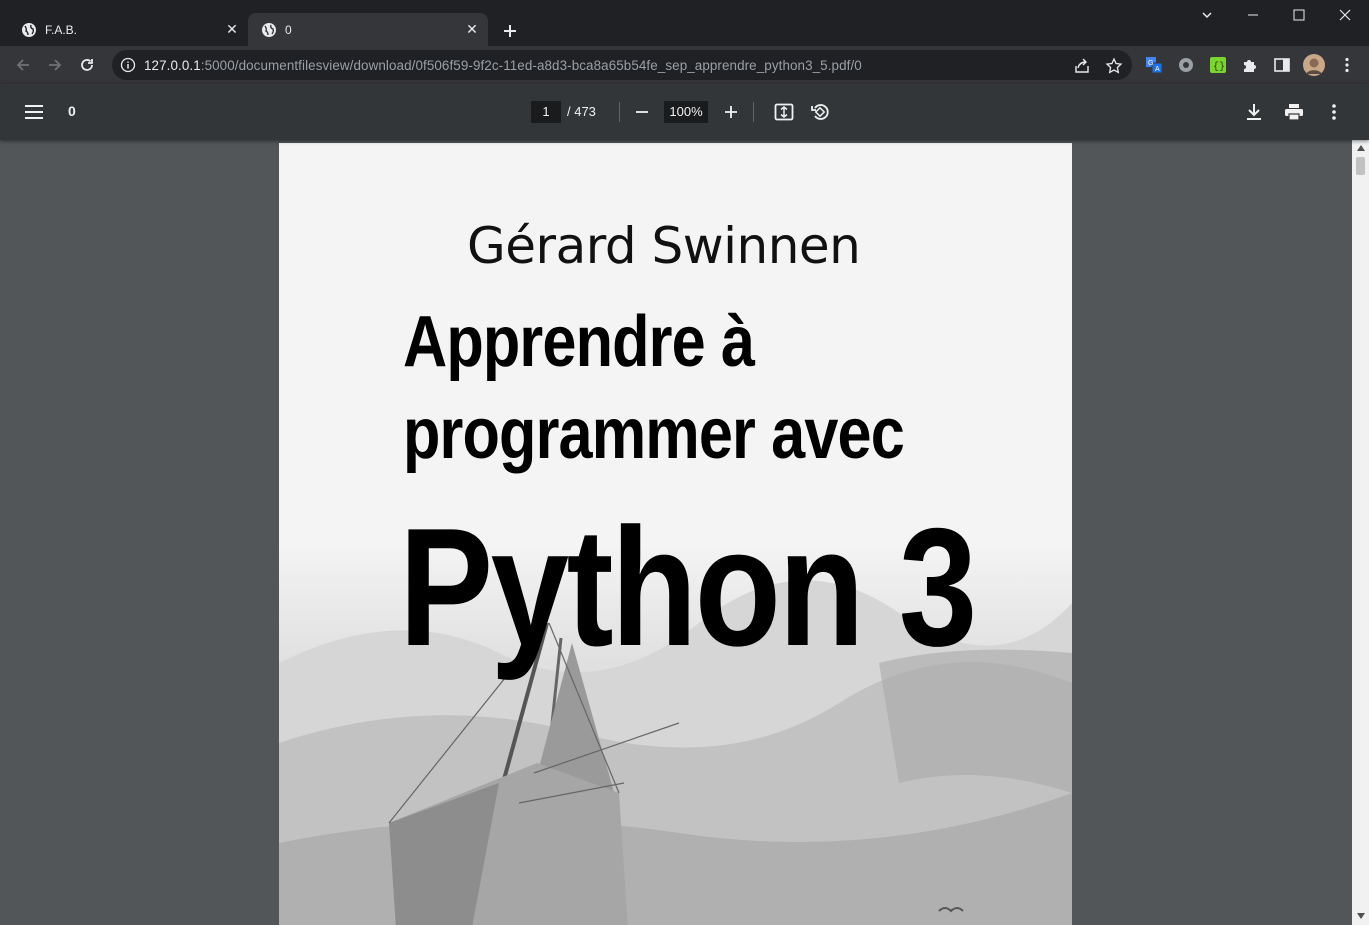 The image size is (1369, 925). What do you see at coordinates (1314, 65) in the screenshot?
I see `avatar` at bounding box center [1314, 65].